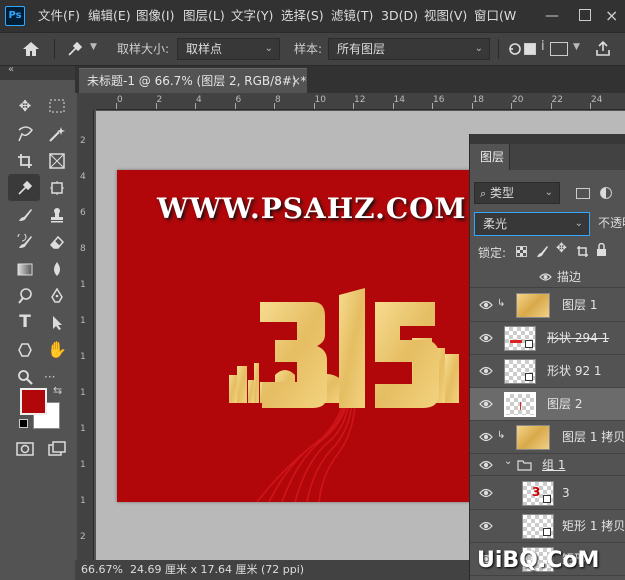 The height and width of the screenshot is (580, 625). Describe the element at coordinates (25, 214) in the screenshot. I see `brush-tool-icon` at that location.